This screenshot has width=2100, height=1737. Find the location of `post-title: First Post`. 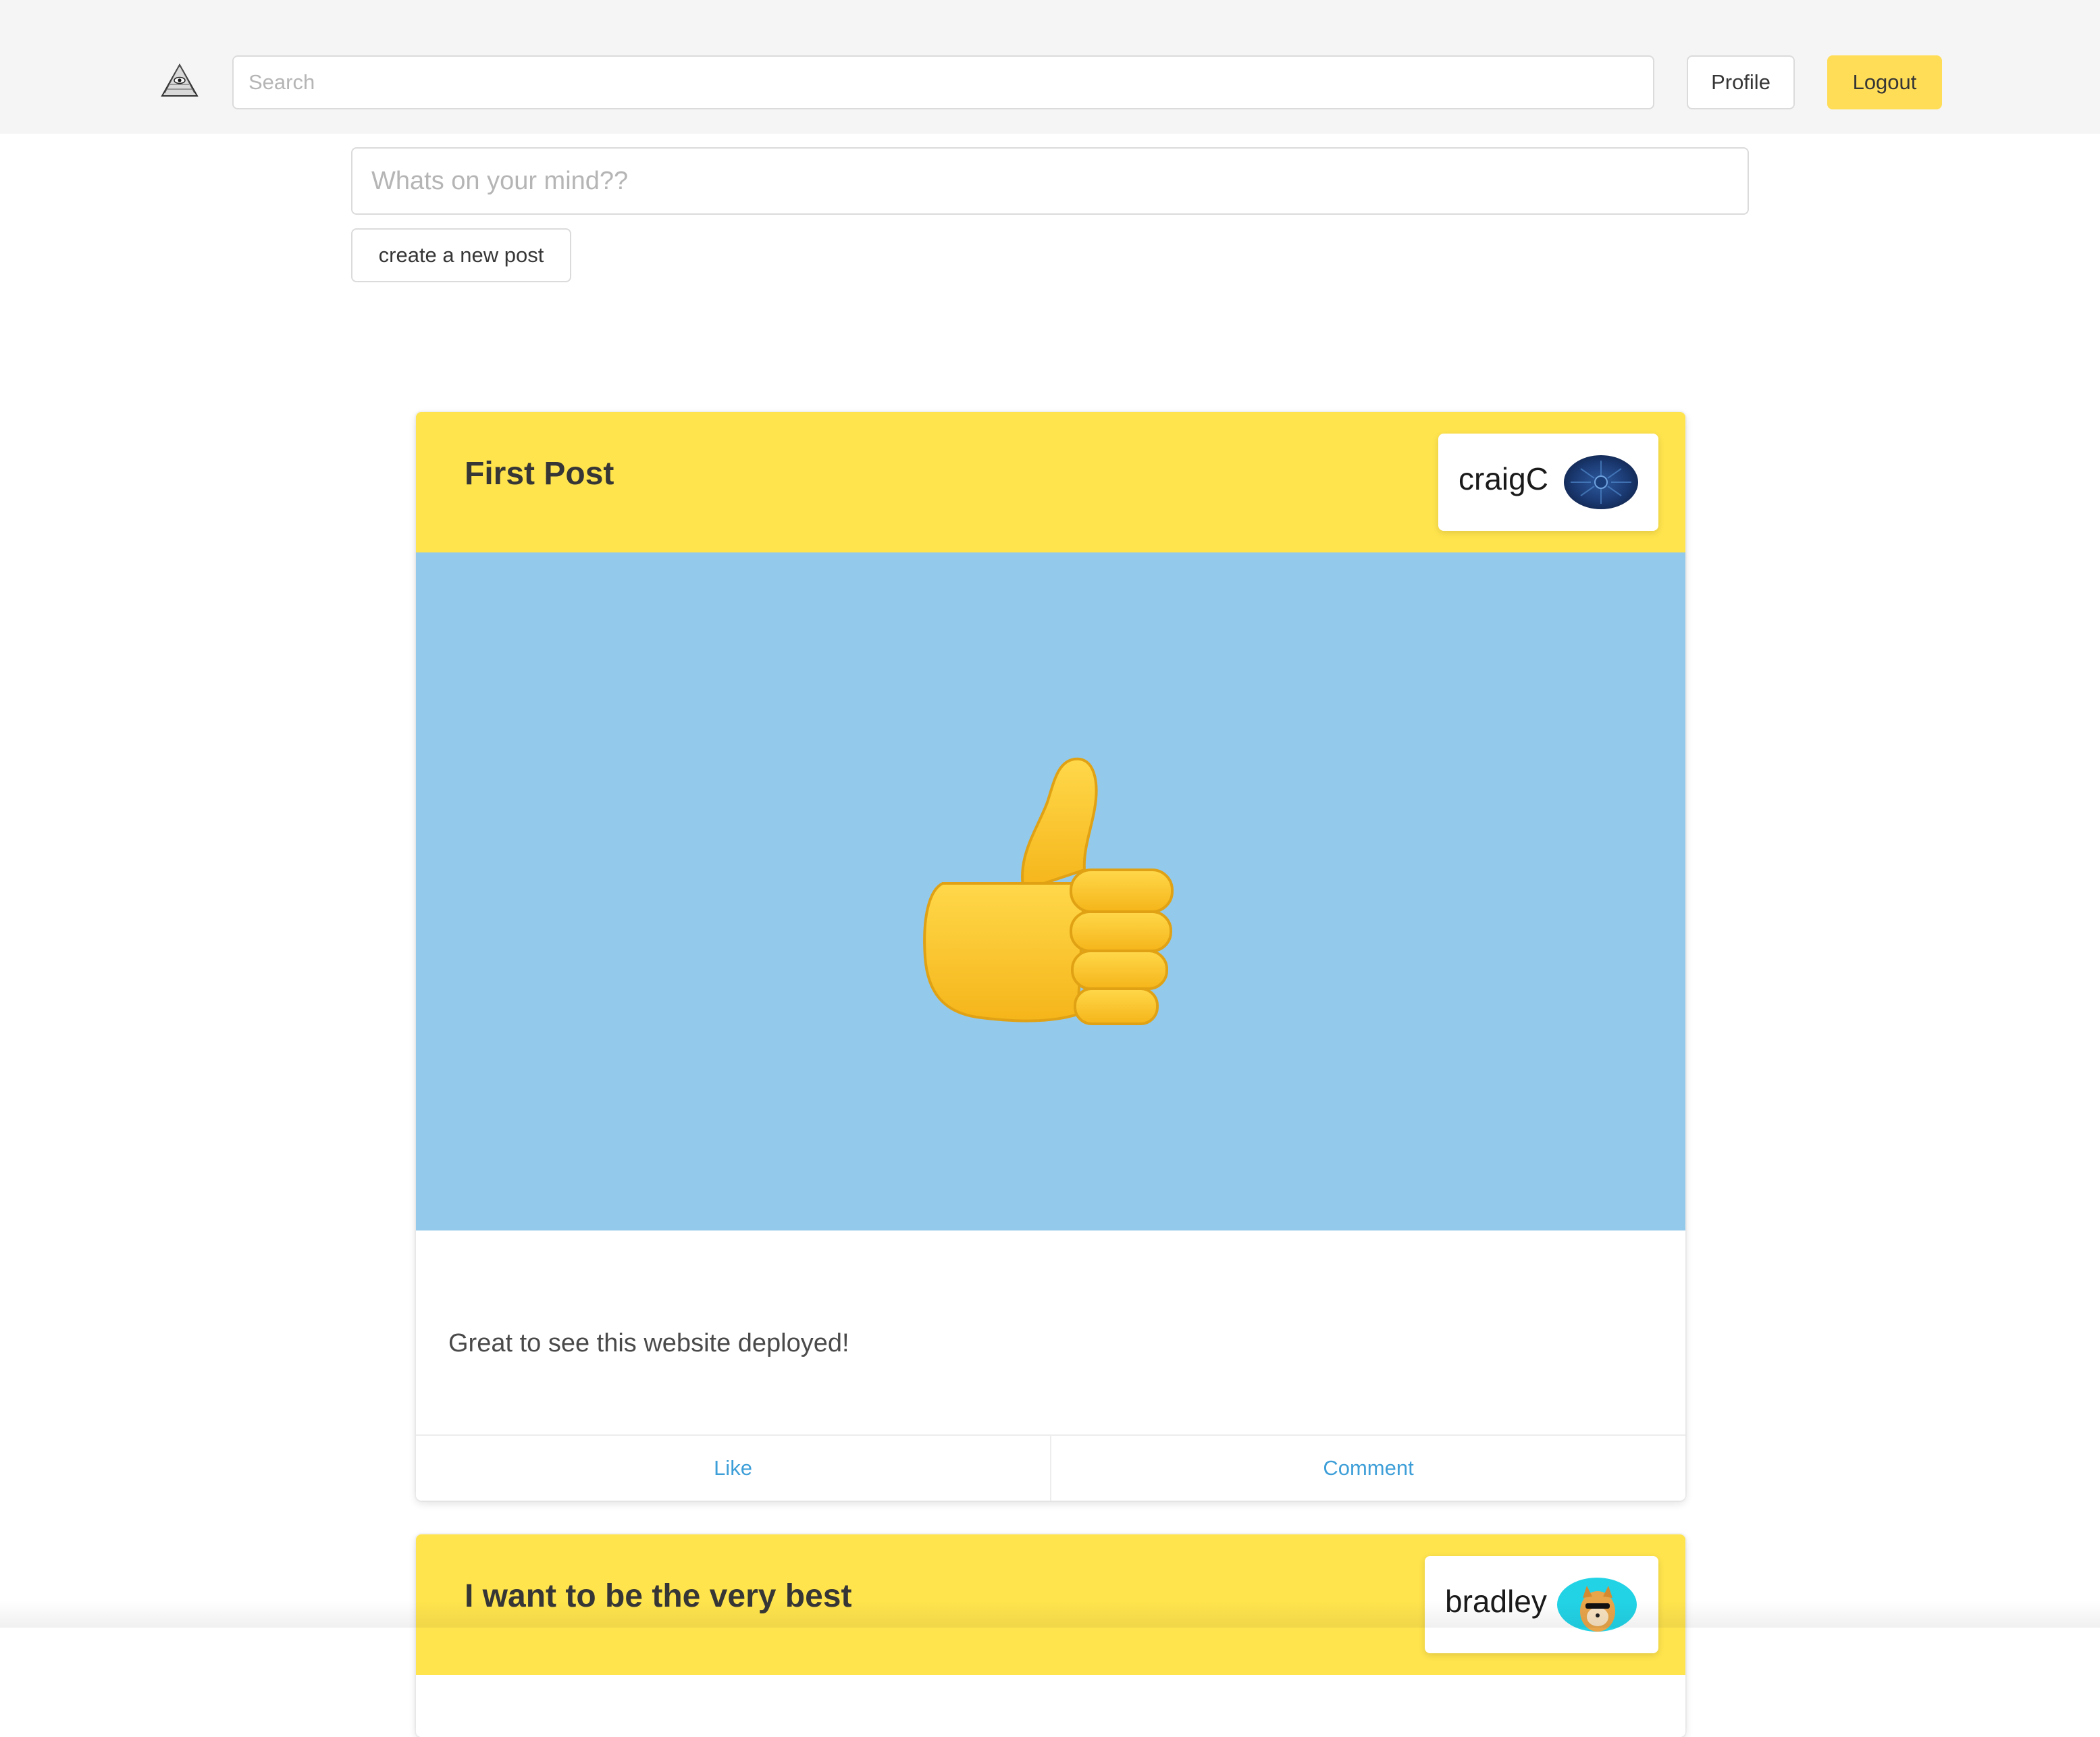

post-title: First Post is located at coordinates (539, 474).